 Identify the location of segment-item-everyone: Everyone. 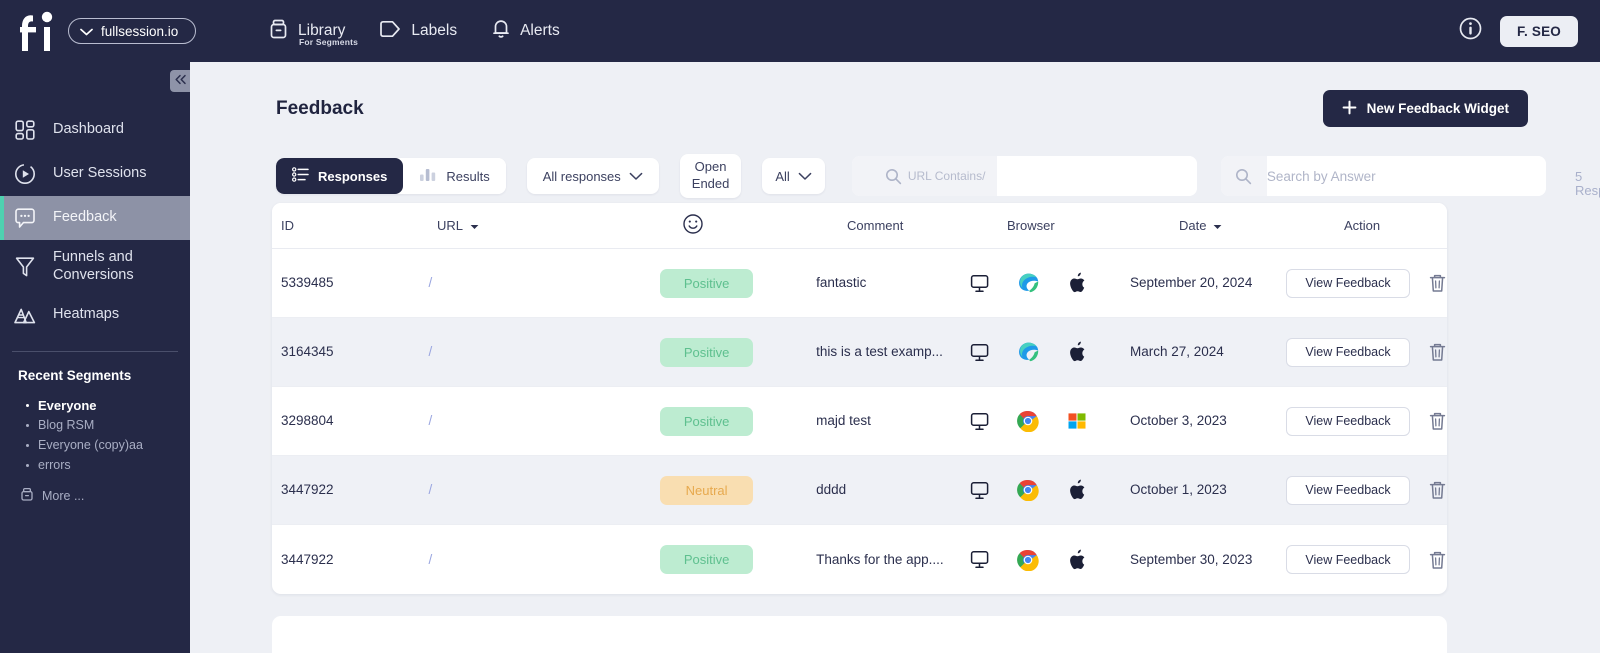
(95, 405).